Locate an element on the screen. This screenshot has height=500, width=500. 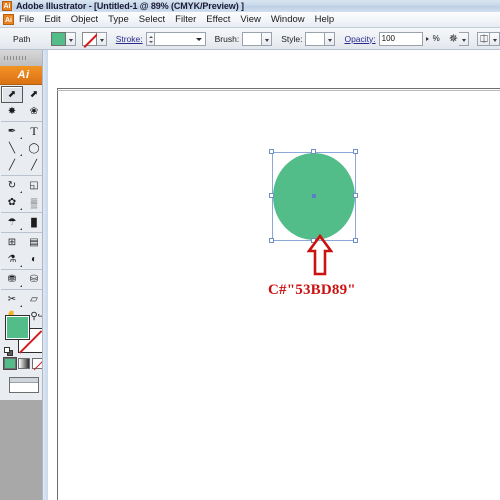
selection-tool-icon: ⬈ is located at coordinates (12, 94).